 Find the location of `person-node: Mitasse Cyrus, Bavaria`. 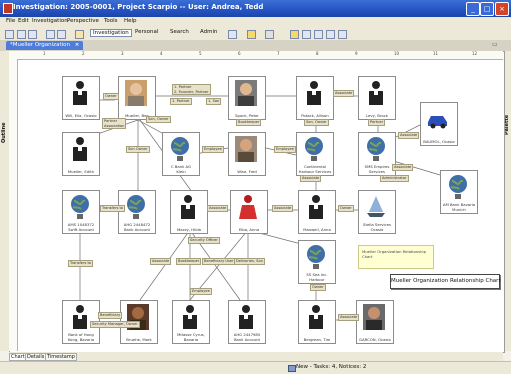

person-node: Mitasse Cyrus, Bavaria is located at coordinates (191, 322).